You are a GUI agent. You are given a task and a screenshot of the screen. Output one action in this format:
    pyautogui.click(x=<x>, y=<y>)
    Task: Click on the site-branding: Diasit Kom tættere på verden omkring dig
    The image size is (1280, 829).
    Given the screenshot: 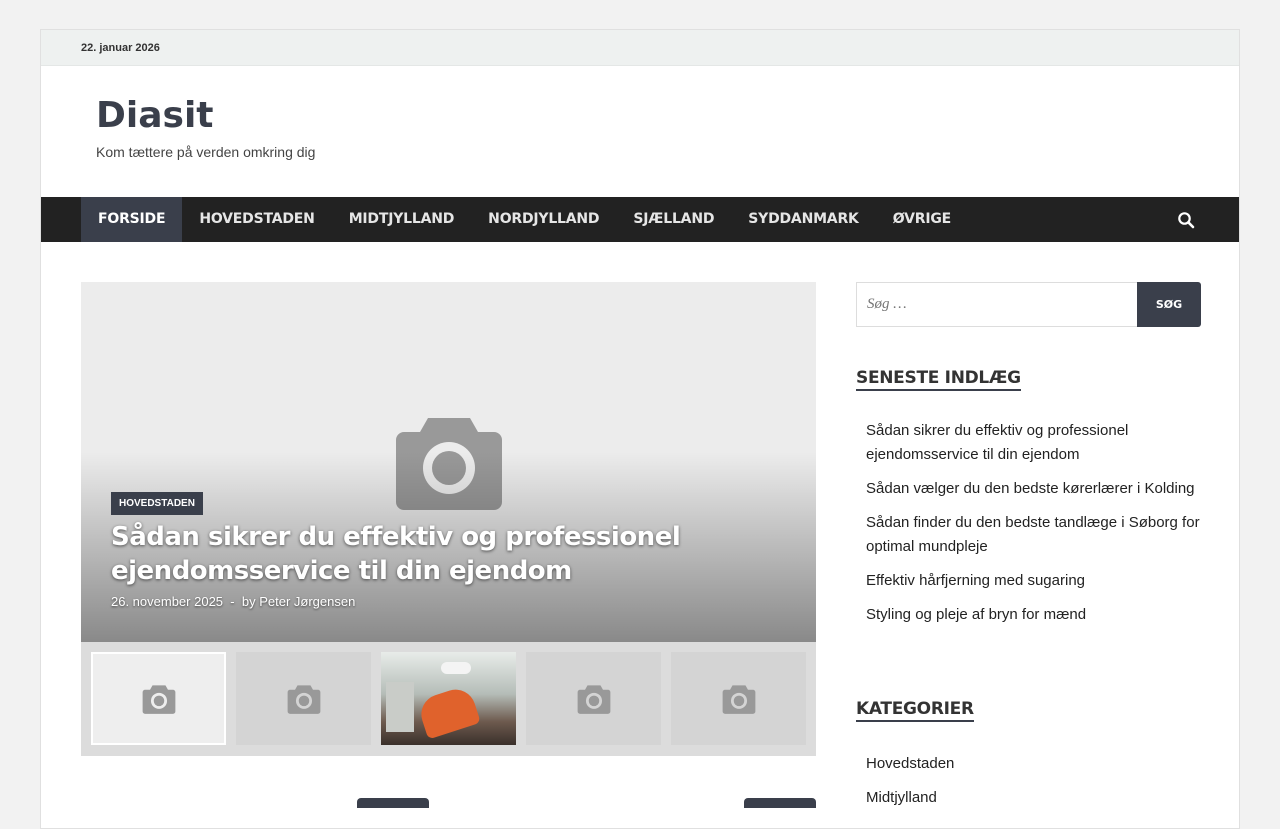 What is the action you would take?
    pyautogui.click(x=206, y=128)
    